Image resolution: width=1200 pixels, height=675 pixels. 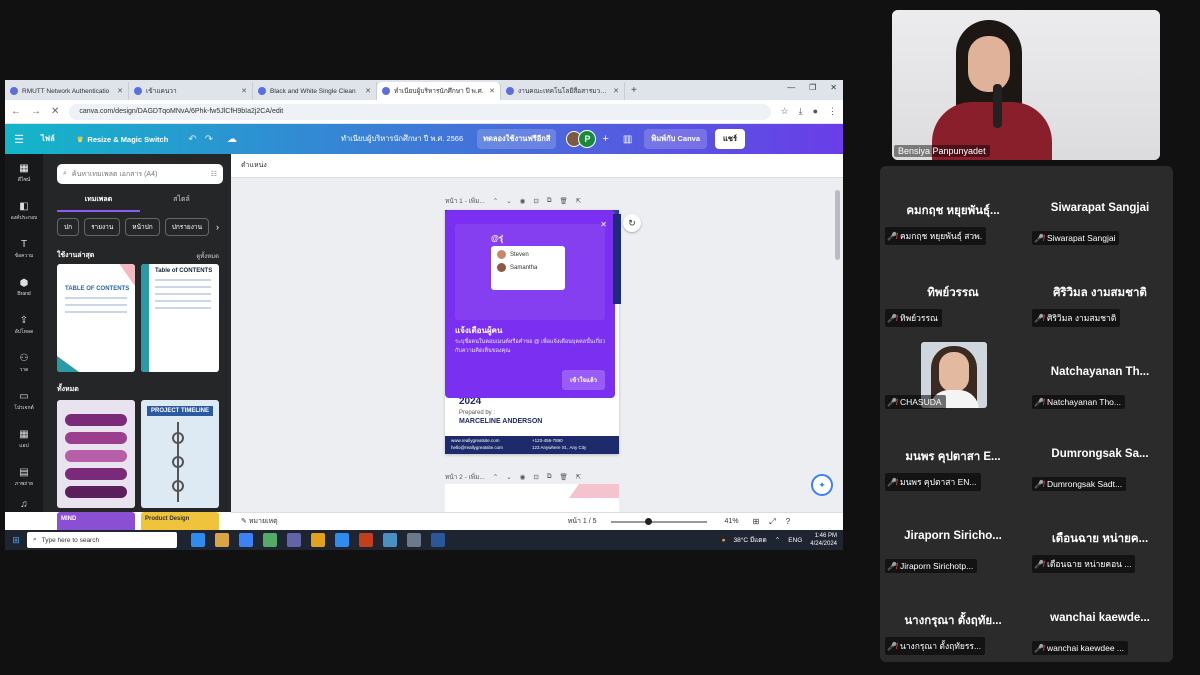 What do you see at coordinates (24, 439) in the screenshot?
I see `rail-item-apps: ▦ แอป` at bounding box center [24, 439].